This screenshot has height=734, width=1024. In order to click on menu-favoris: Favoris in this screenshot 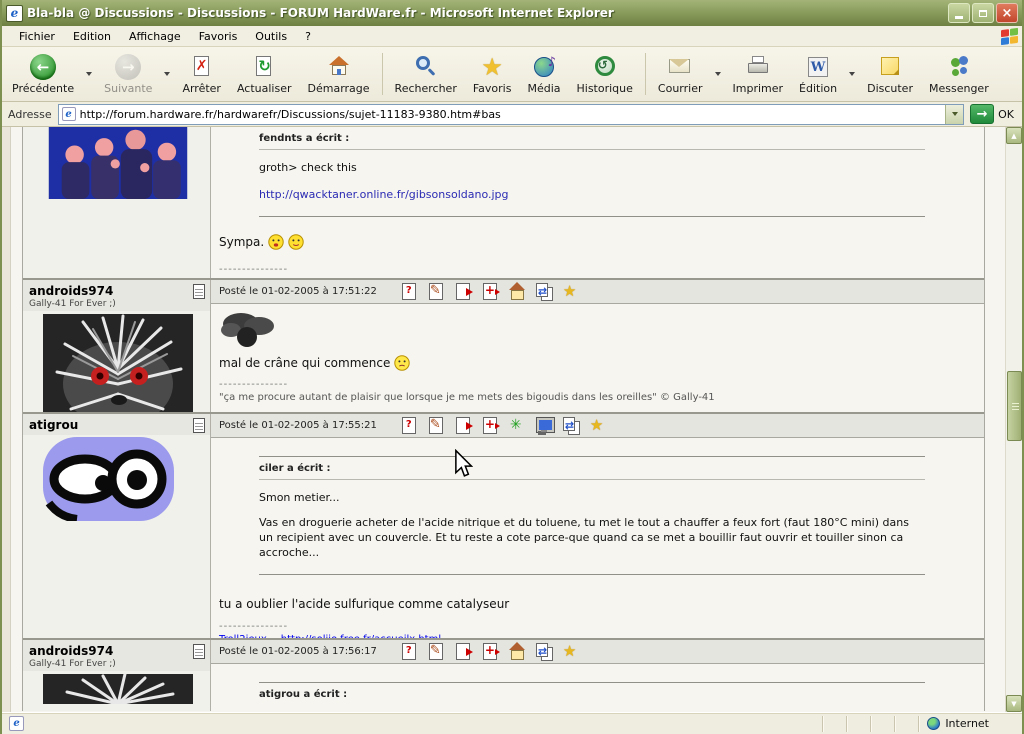, I will do `click(218, 36)`.